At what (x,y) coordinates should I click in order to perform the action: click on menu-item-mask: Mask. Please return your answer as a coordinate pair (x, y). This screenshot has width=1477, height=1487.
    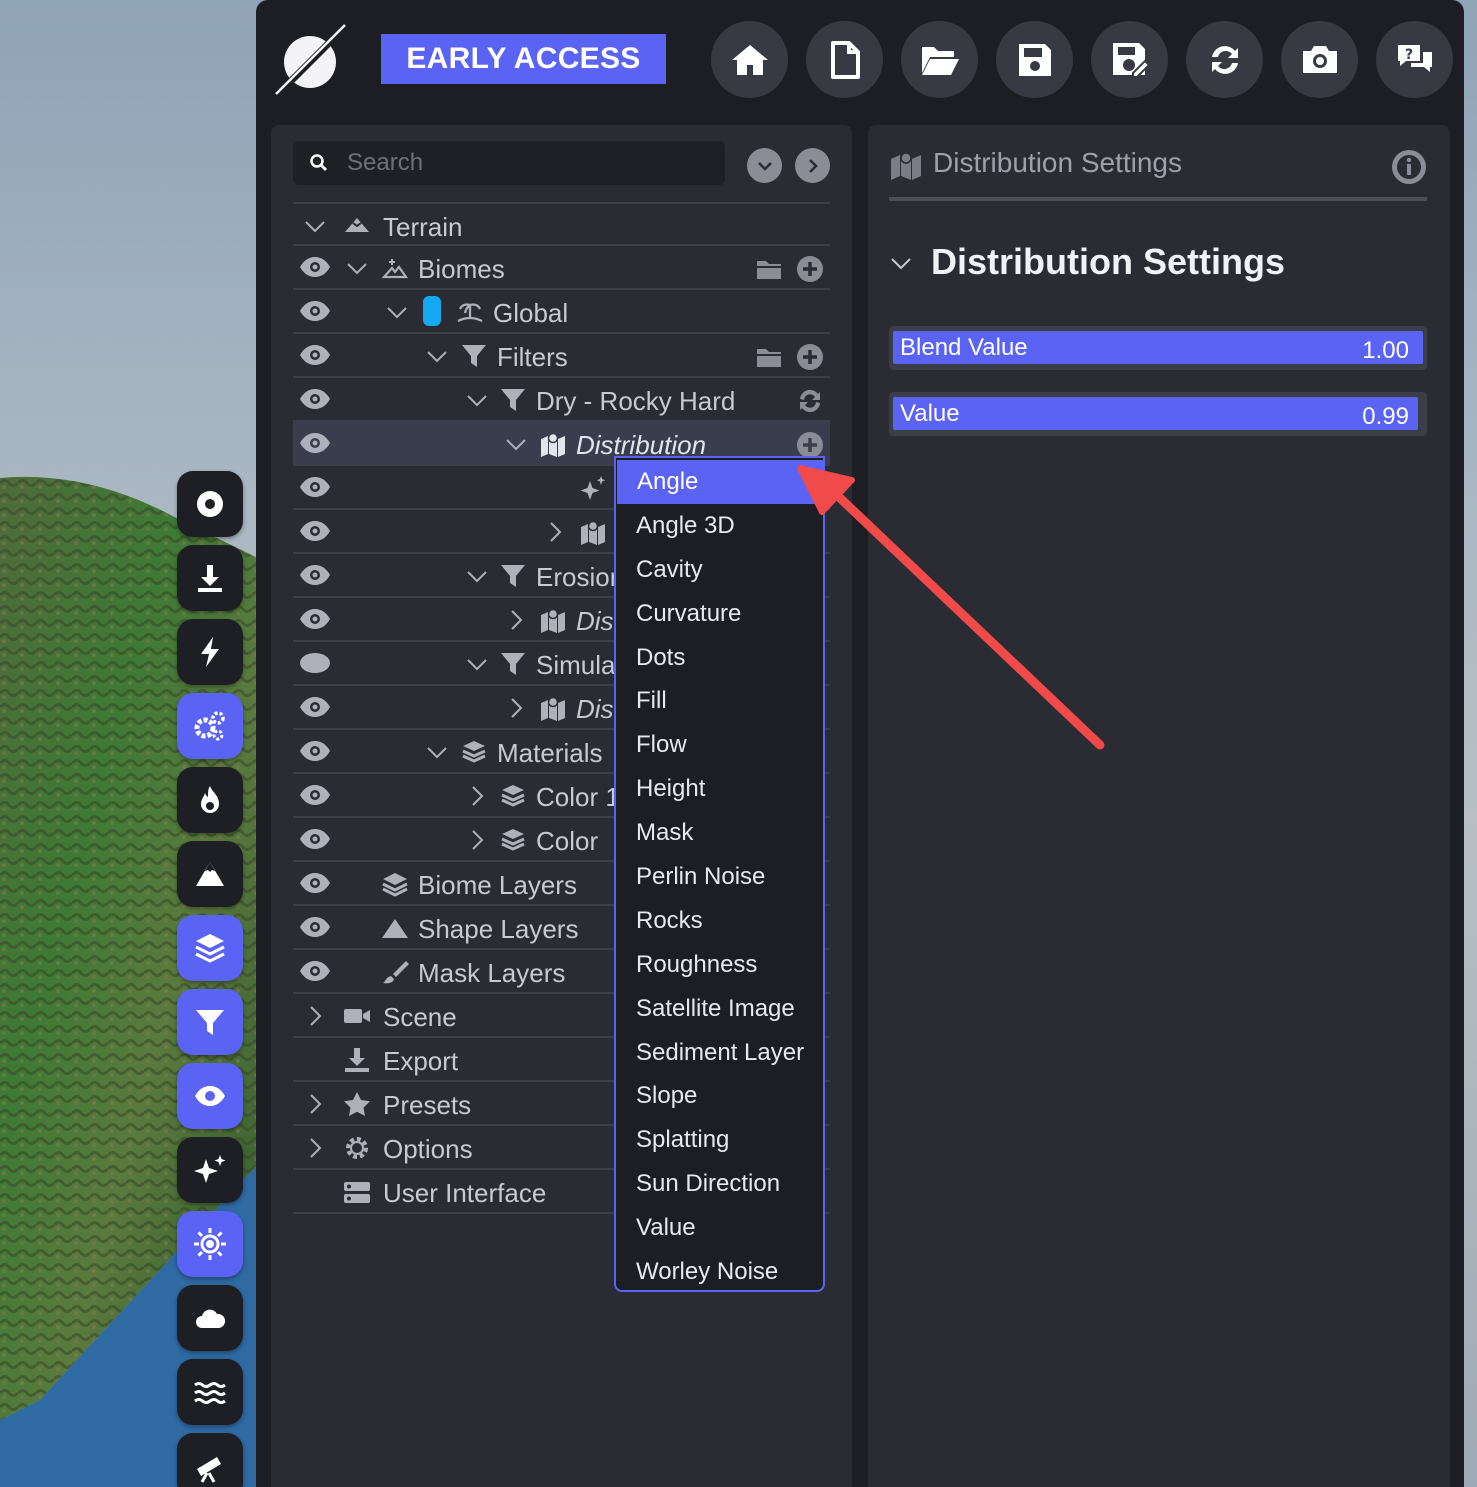
    Looking at the image, I should click on (719, 833).